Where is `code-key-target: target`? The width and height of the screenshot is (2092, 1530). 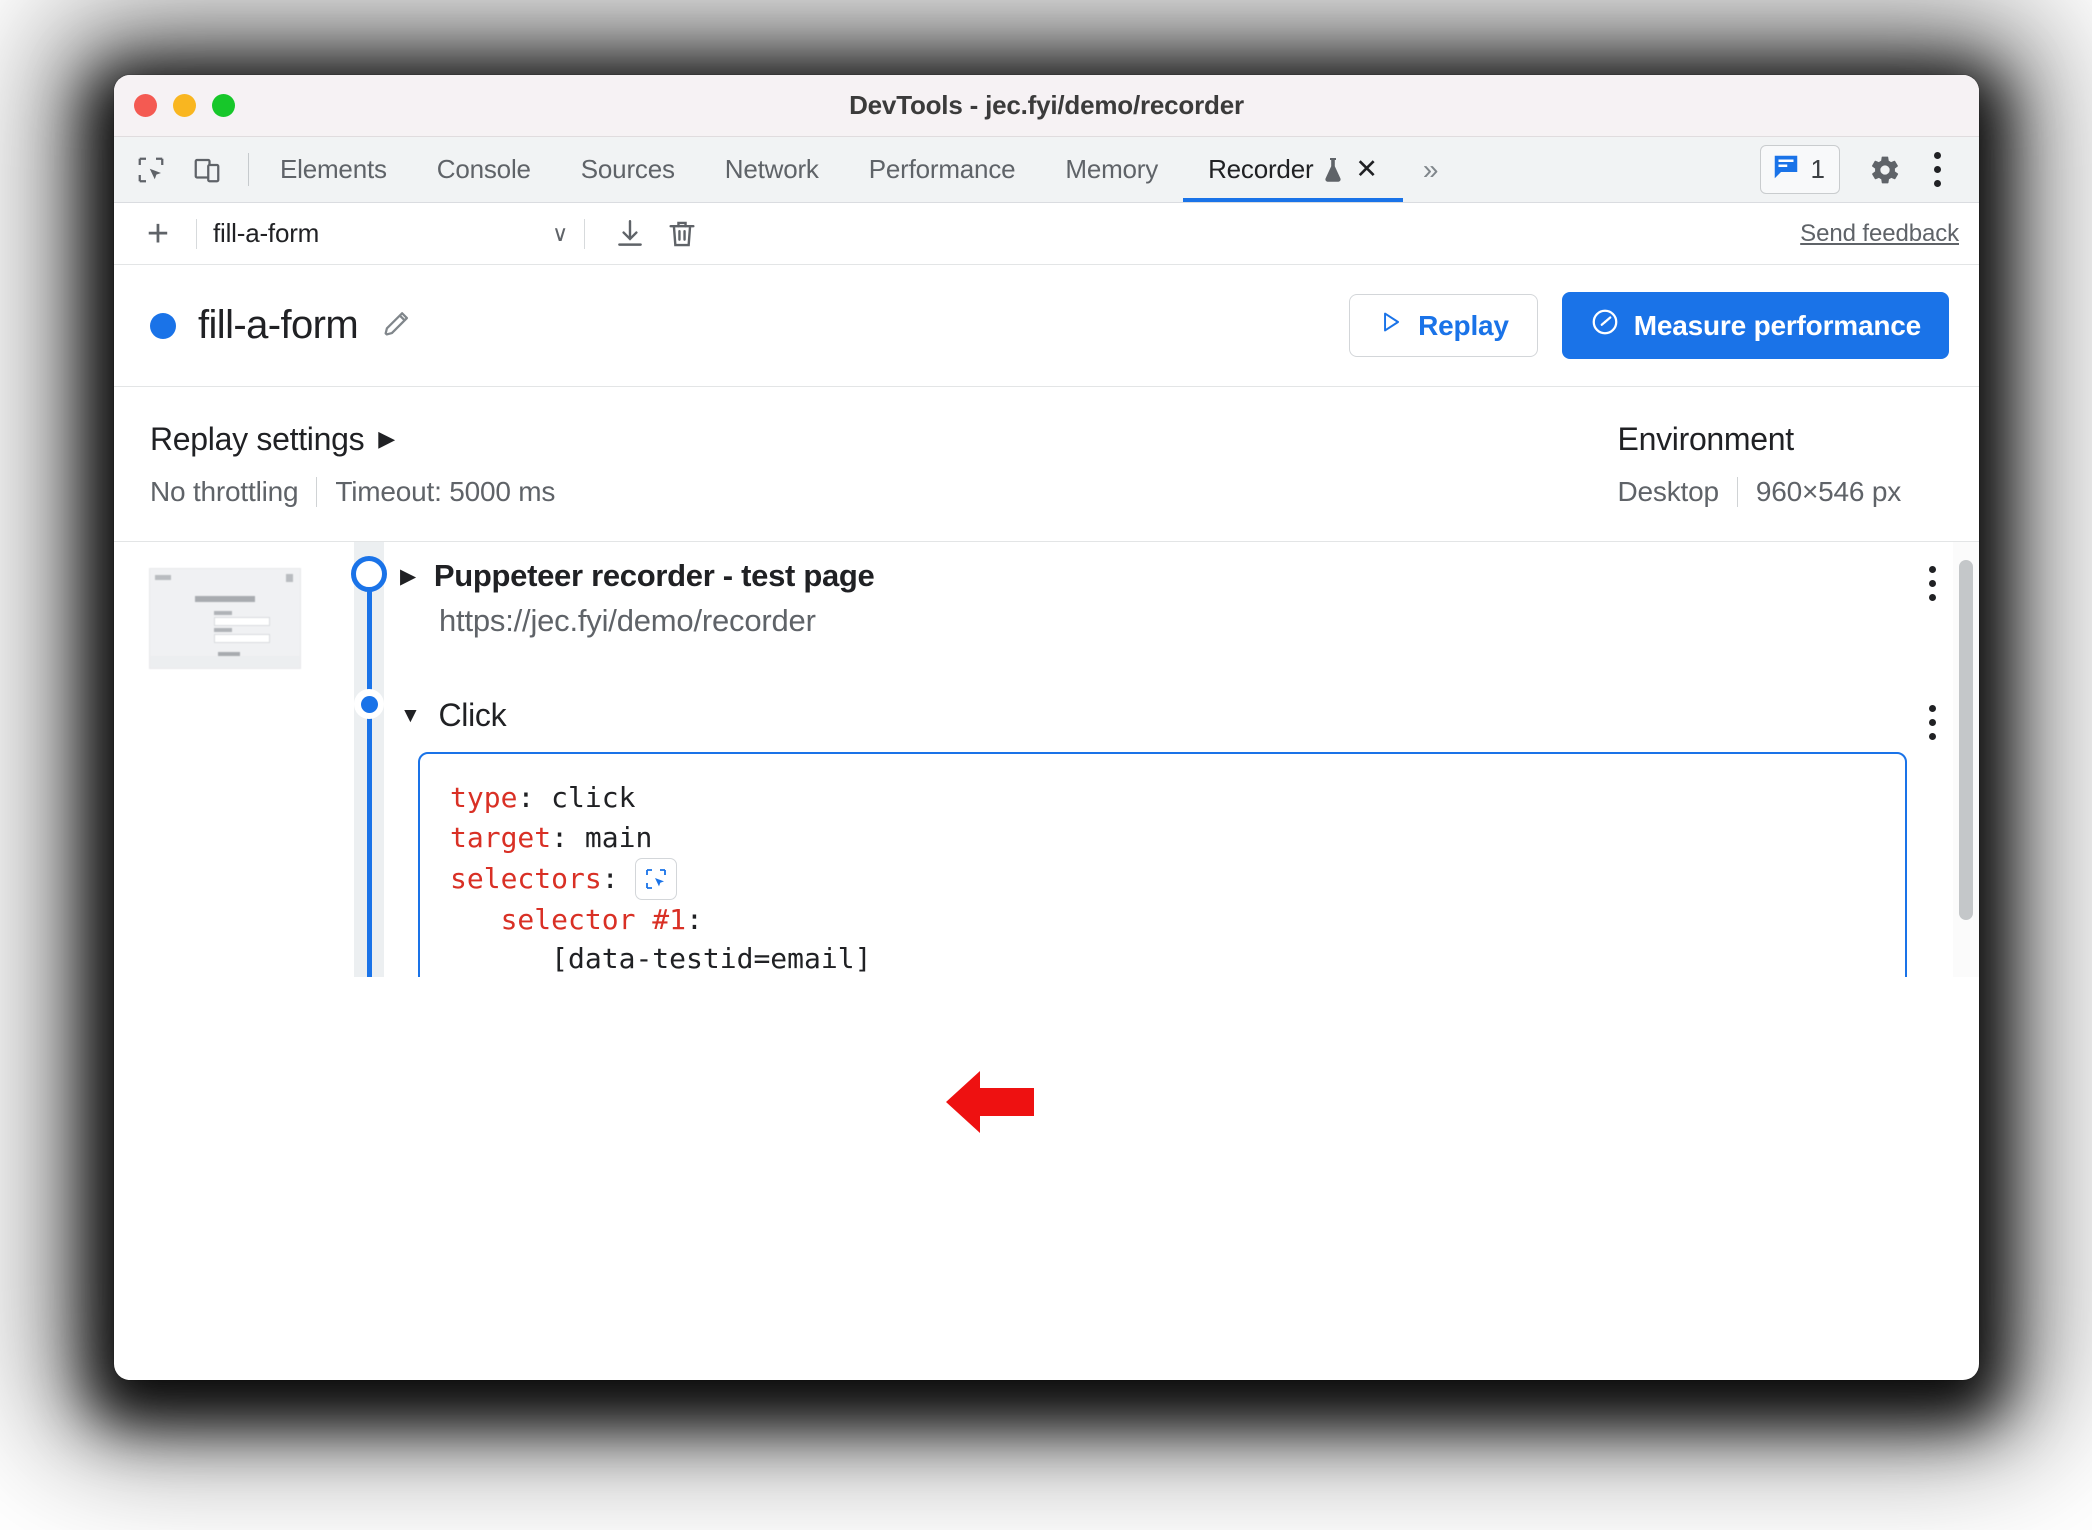 code-key-target: target is located at coordinates (501, 837).